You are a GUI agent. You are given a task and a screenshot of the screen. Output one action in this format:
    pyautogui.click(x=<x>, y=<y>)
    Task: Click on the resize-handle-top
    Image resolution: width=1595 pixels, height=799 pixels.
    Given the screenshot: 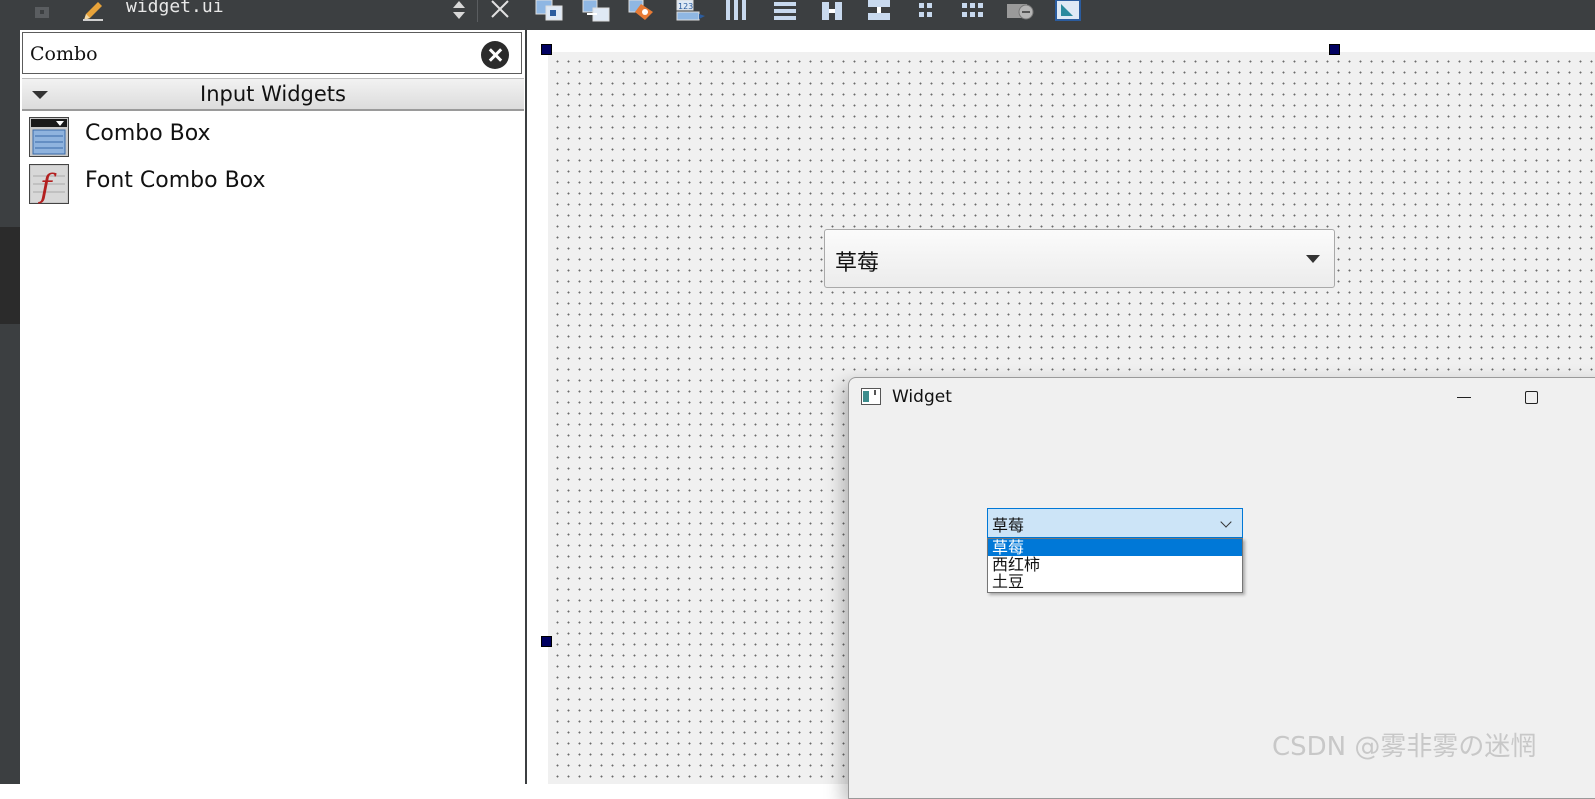 What is the action you would take?
    pyautogui.click(x=1334, y=49)
    